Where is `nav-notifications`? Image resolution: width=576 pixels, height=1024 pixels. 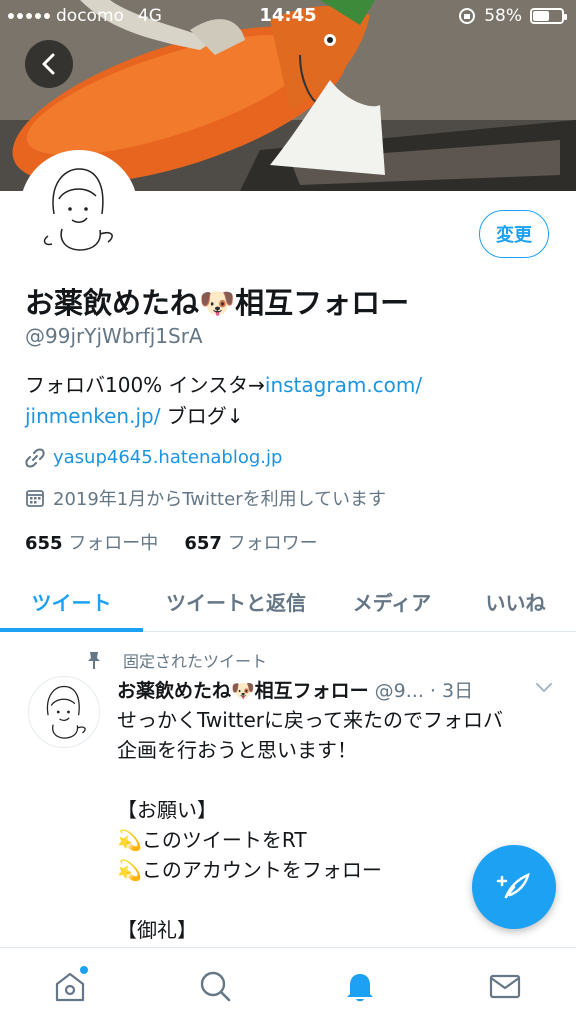 nav-notifications is located at coordinates (360, 986).